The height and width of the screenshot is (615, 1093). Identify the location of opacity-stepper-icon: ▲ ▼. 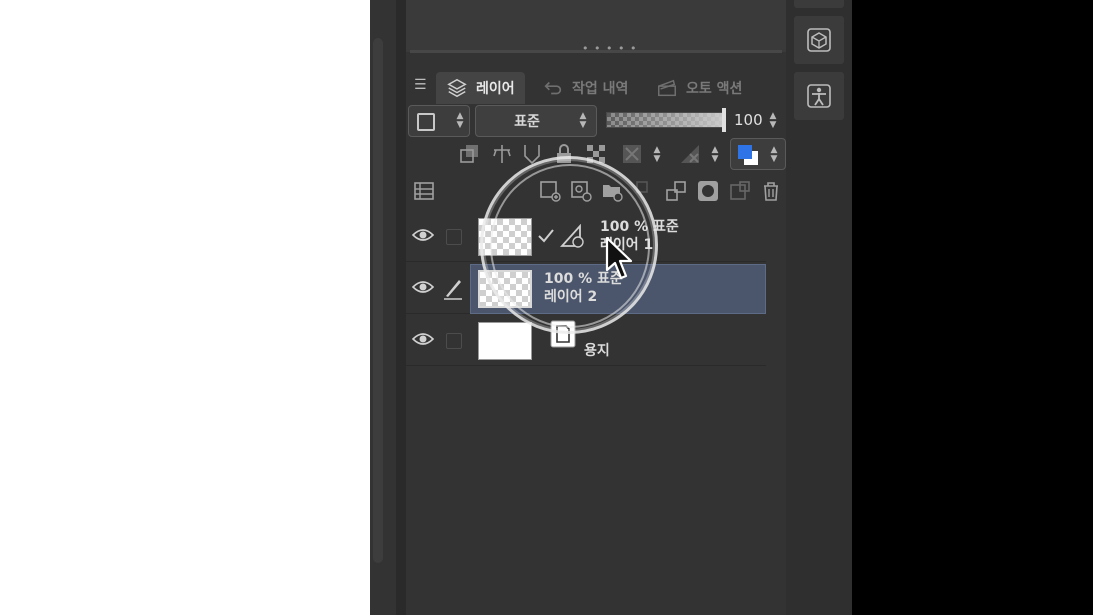
(773, 121).